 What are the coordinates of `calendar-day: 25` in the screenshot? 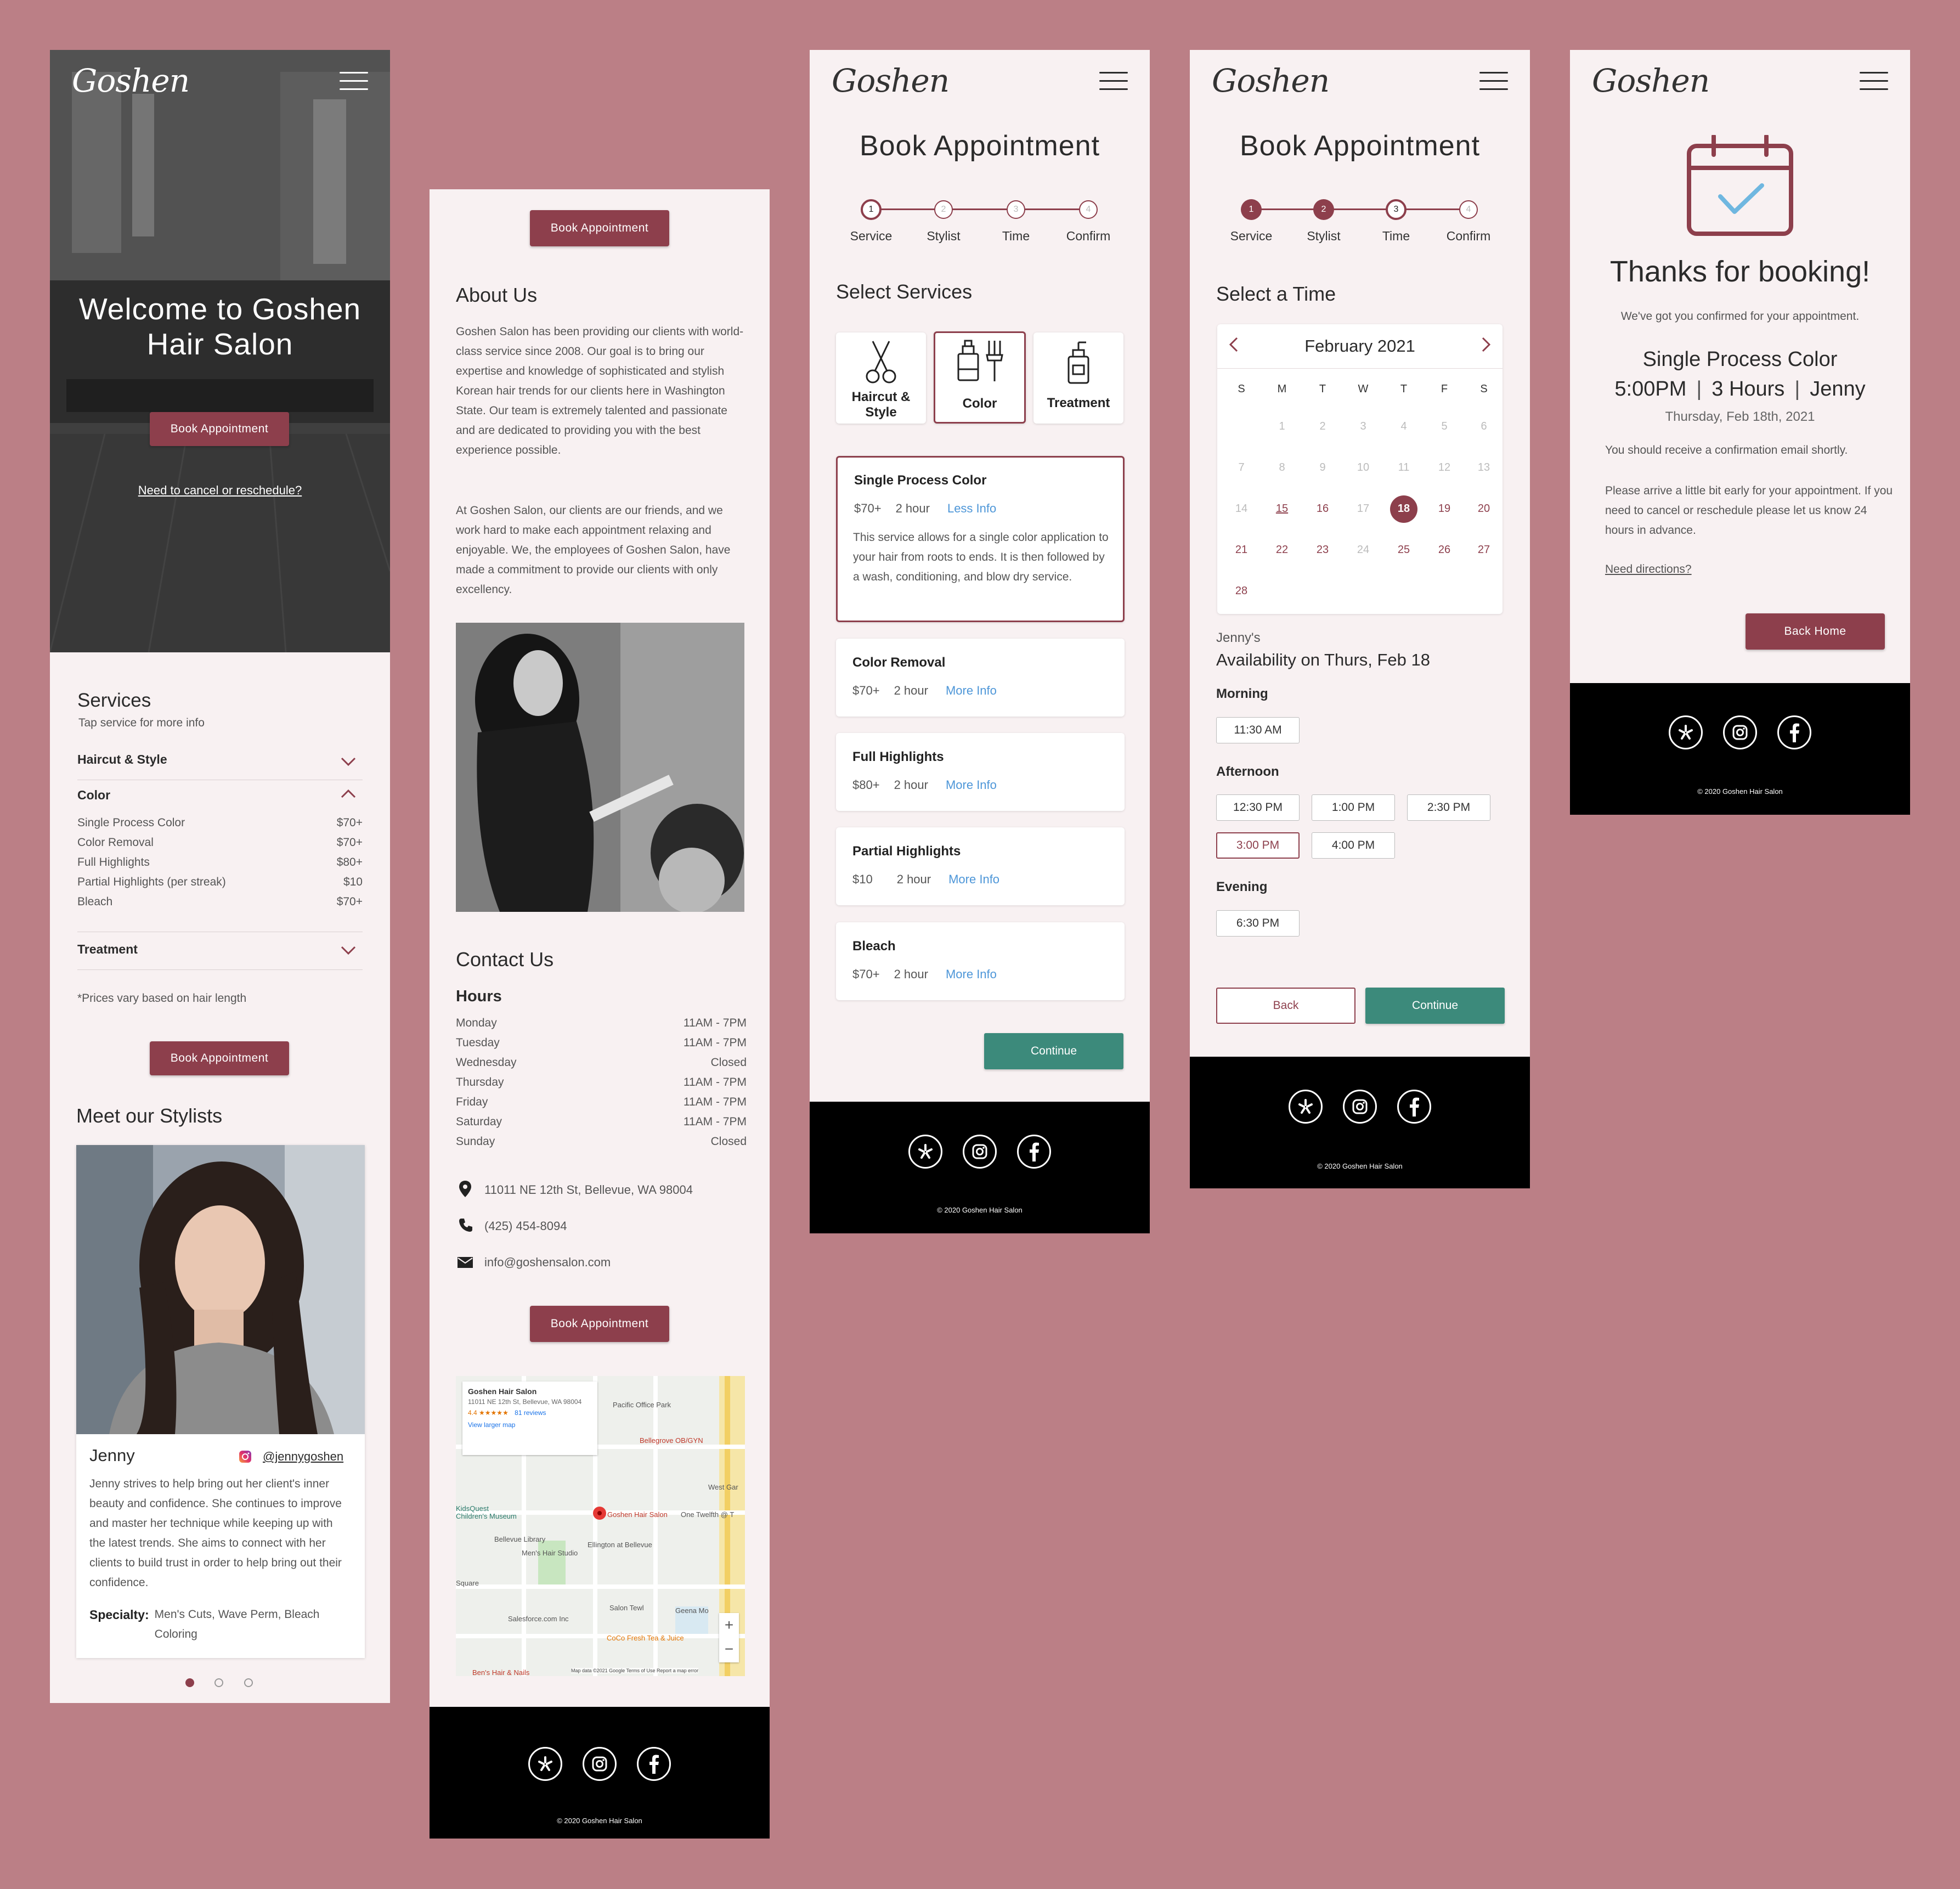 It's located at (1404, 550).